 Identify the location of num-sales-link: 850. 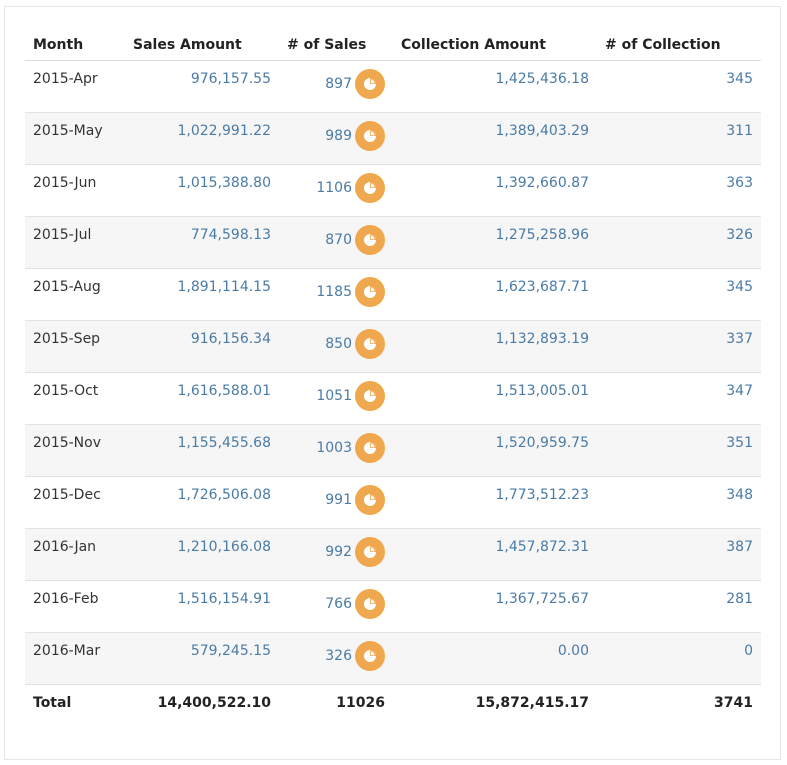
(338, 344).